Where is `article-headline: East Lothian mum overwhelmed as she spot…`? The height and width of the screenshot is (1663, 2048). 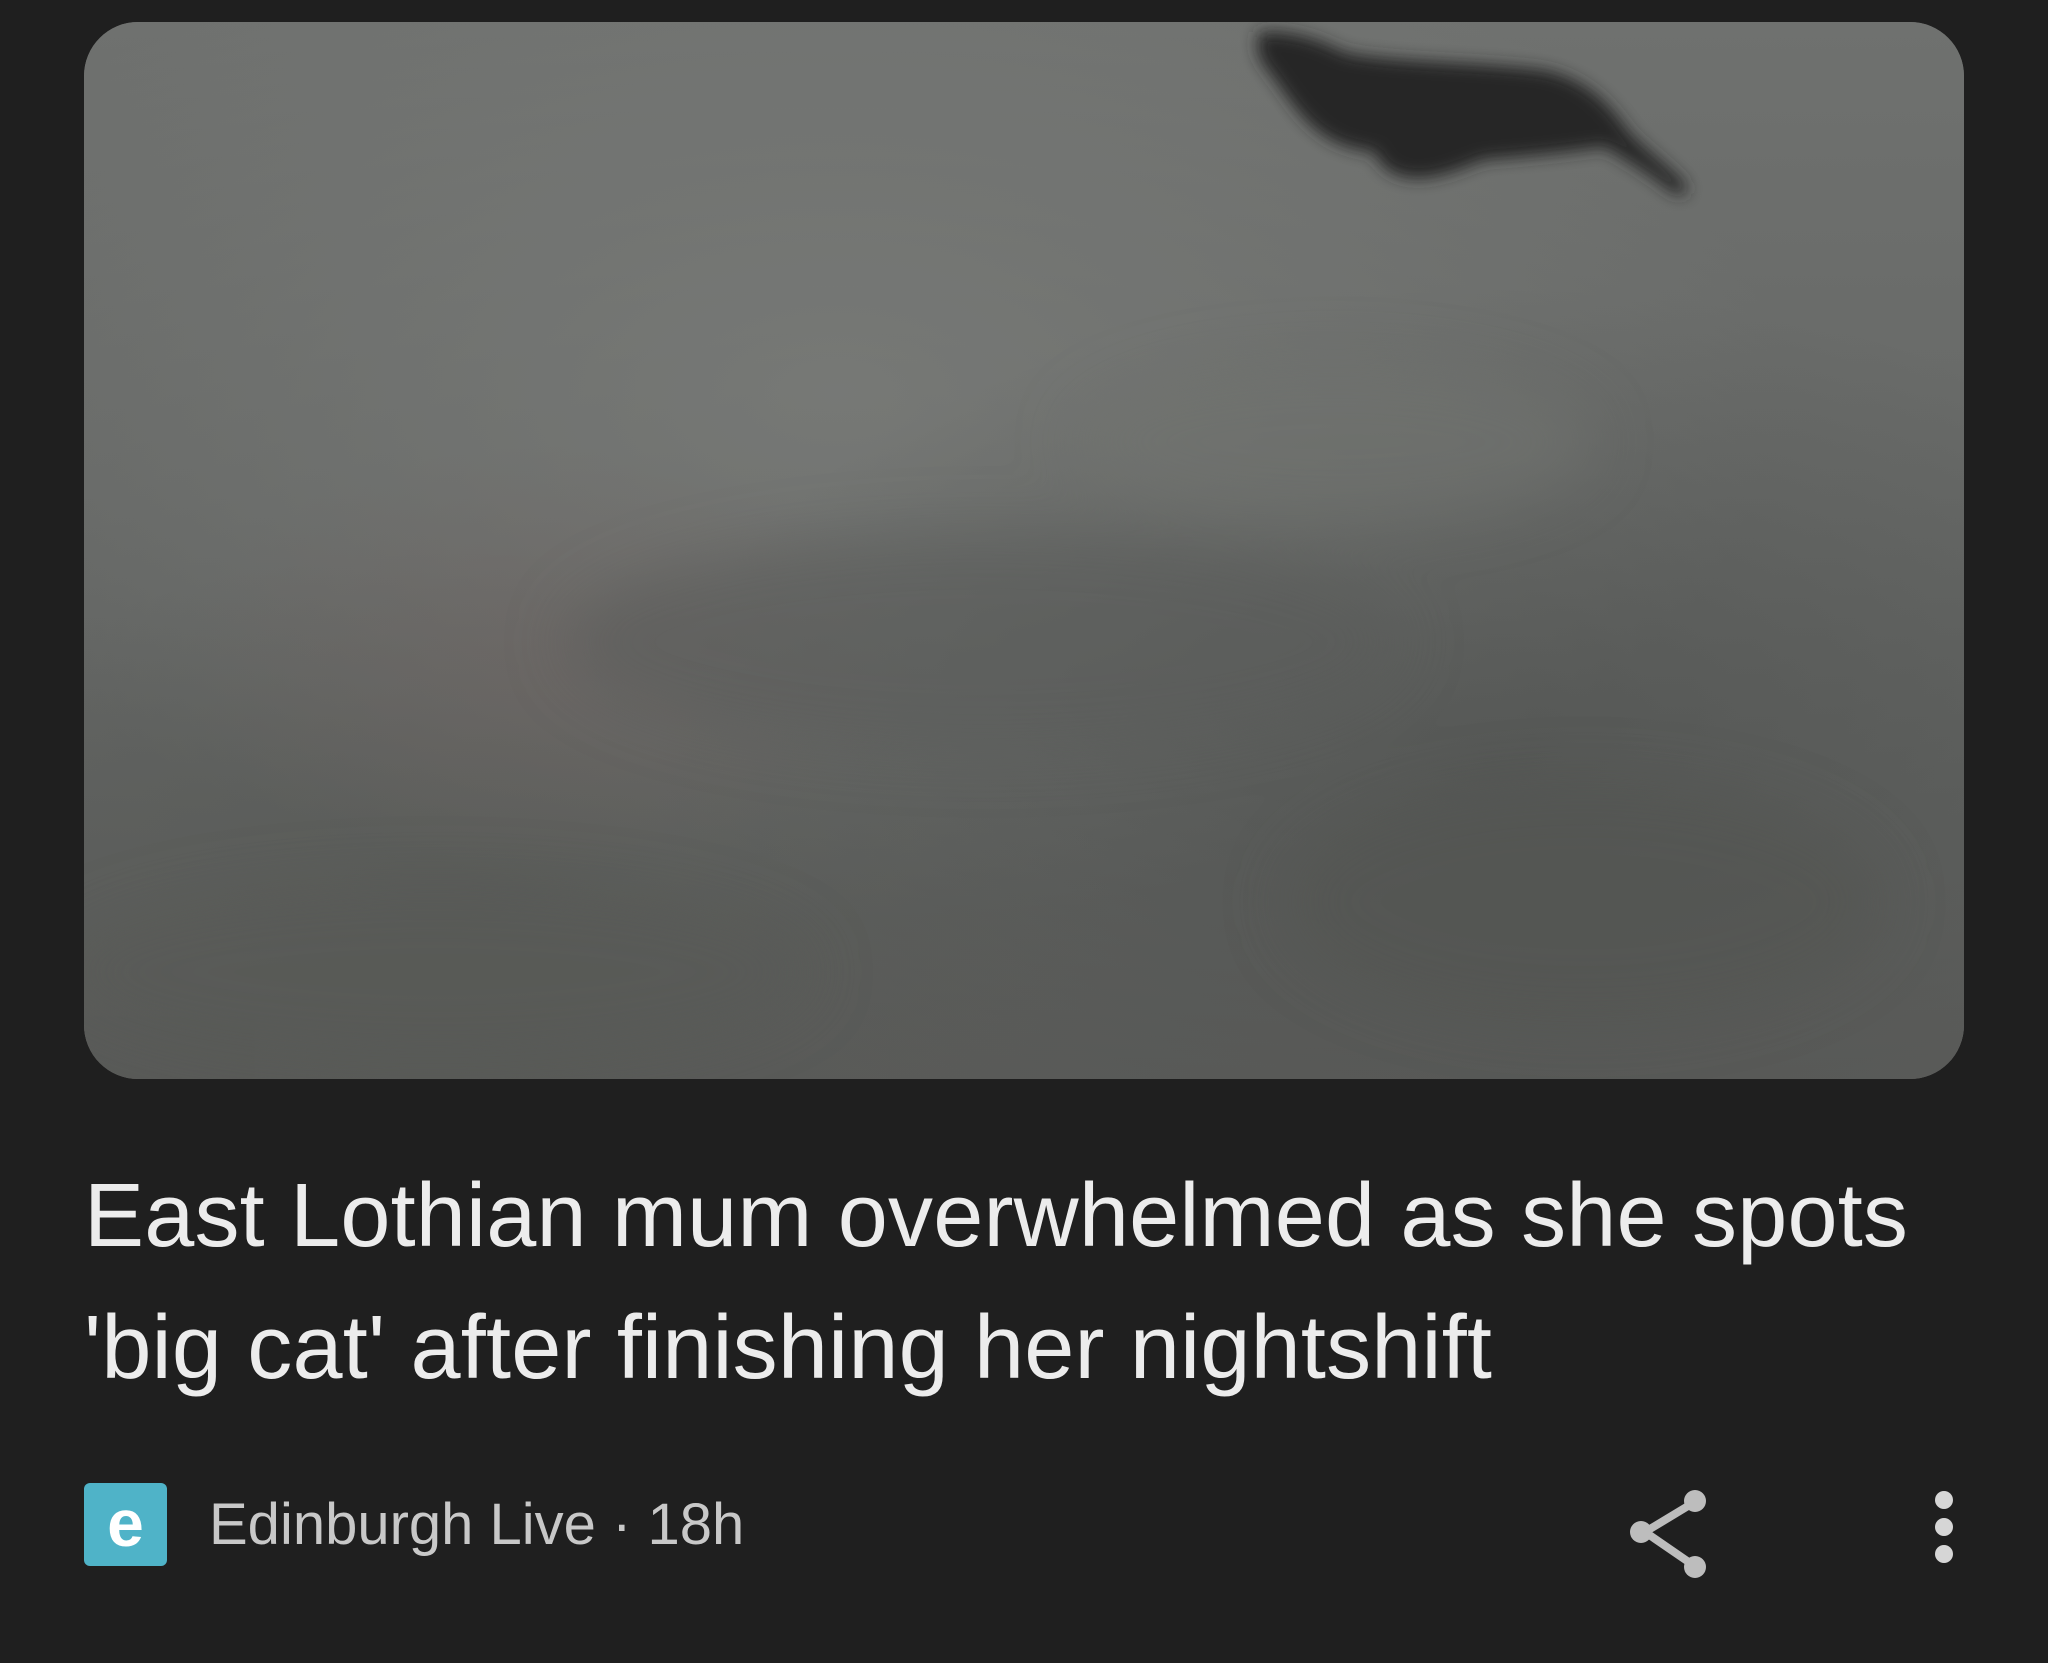 article-headline: East Lothian mum overwhelmed as she spot… is located at coordinates (1014, 1282).